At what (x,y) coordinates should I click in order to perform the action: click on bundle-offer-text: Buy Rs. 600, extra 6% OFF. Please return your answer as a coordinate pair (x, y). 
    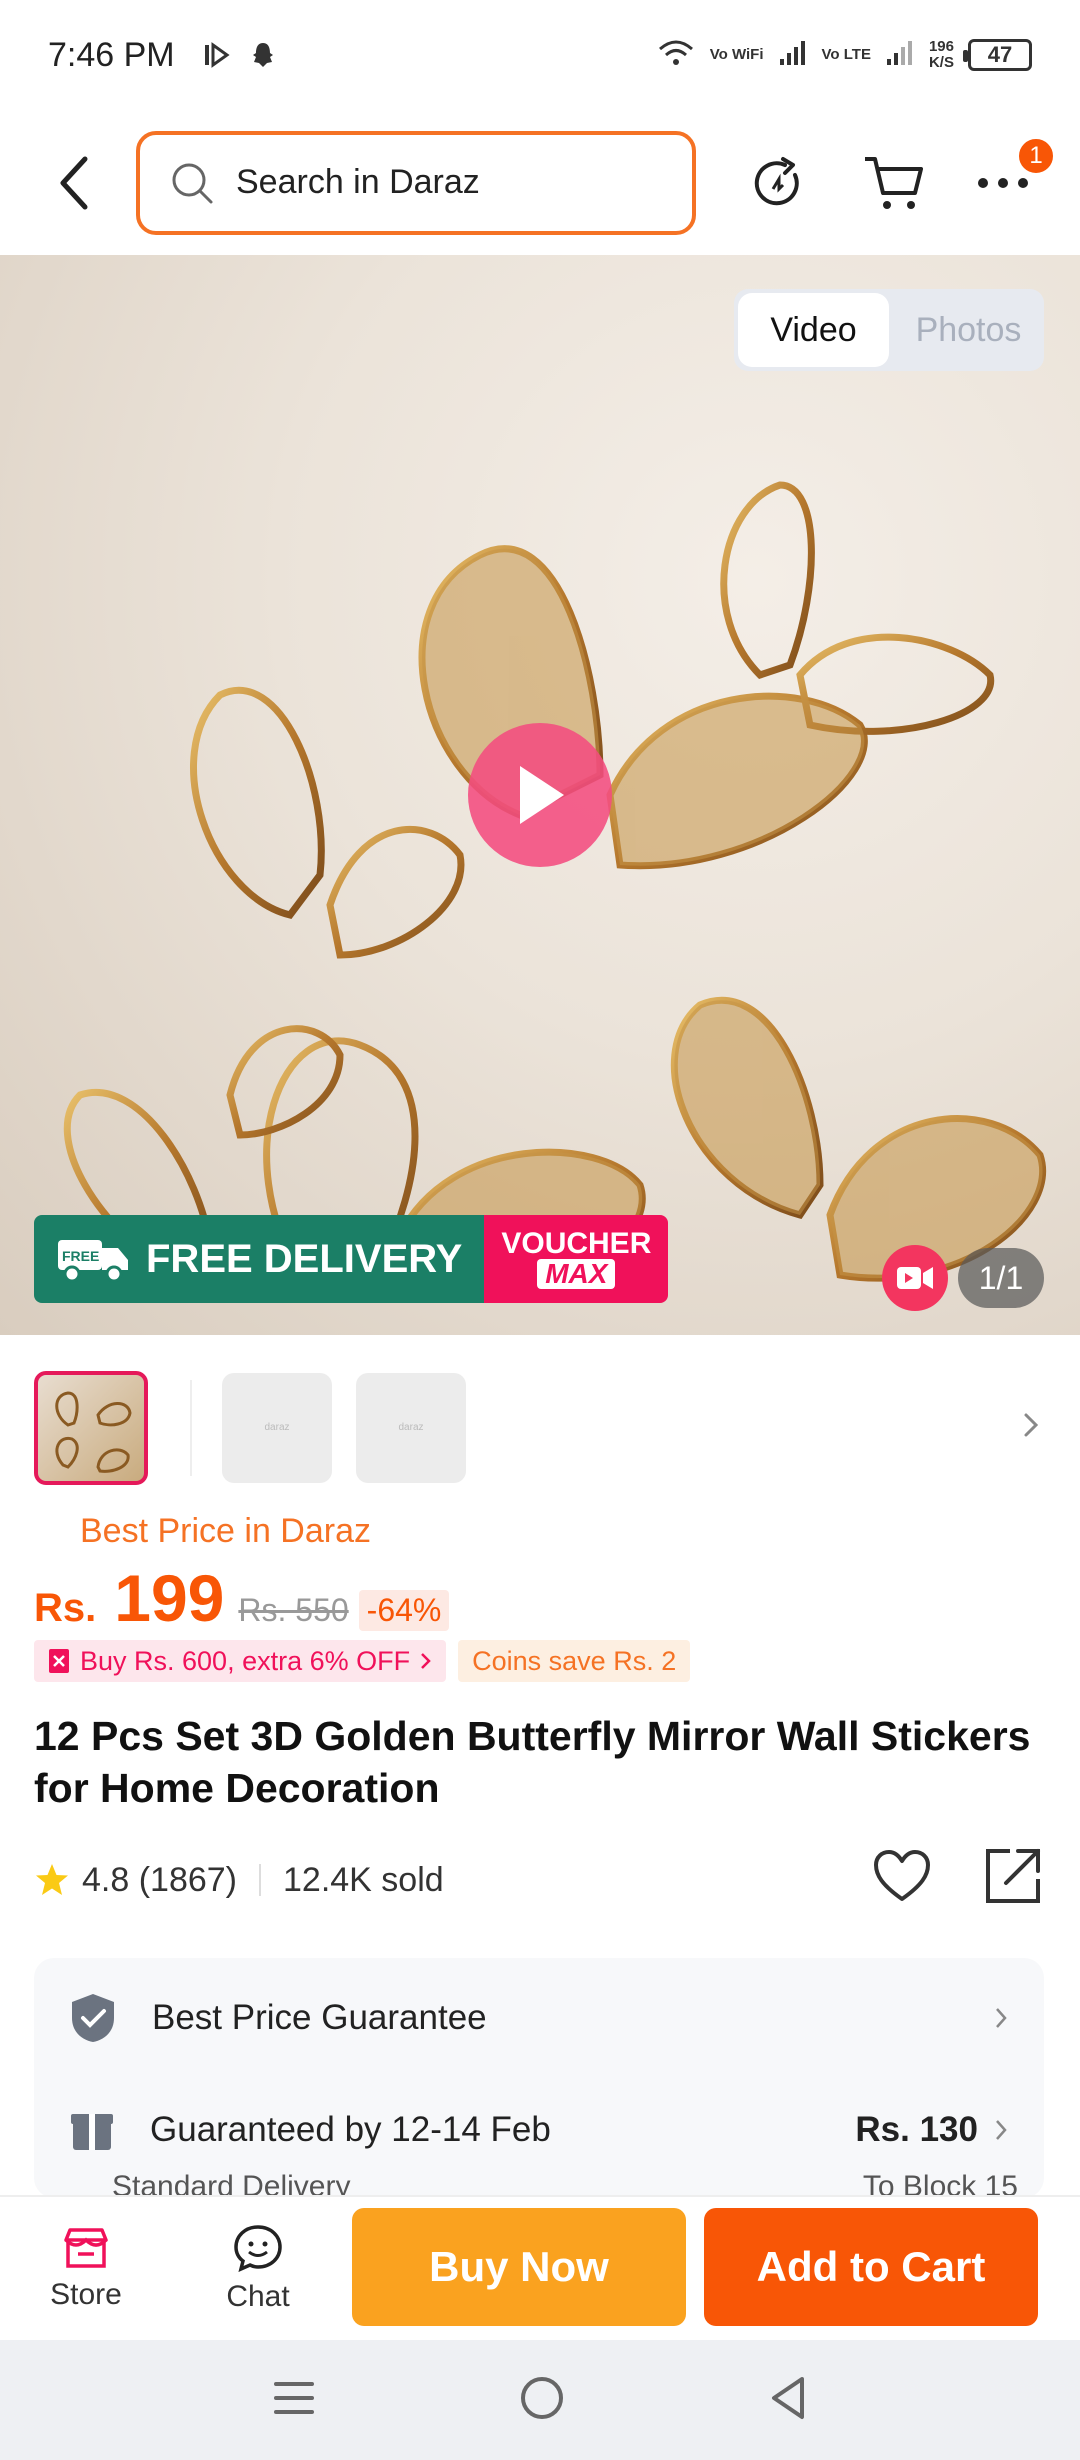
    Looking at the image, I should click on (245, 1660).